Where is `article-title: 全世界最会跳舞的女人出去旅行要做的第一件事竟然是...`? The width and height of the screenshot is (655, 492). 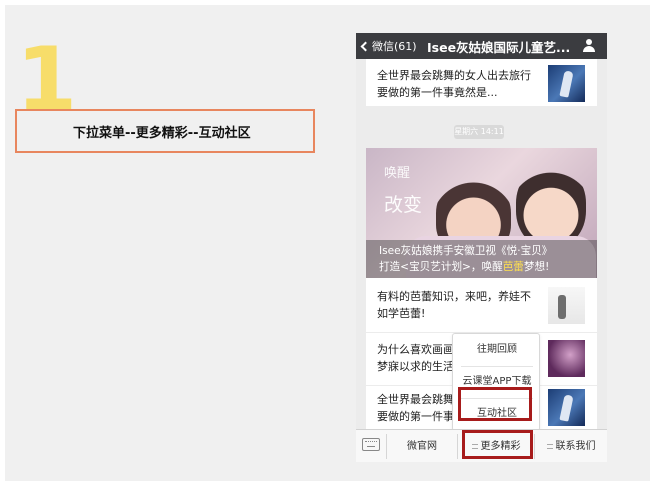 article-title: 全世界最会跳舞的女人出去旅行要做的第一件事竟然是... is located at coordinates (454, 84).